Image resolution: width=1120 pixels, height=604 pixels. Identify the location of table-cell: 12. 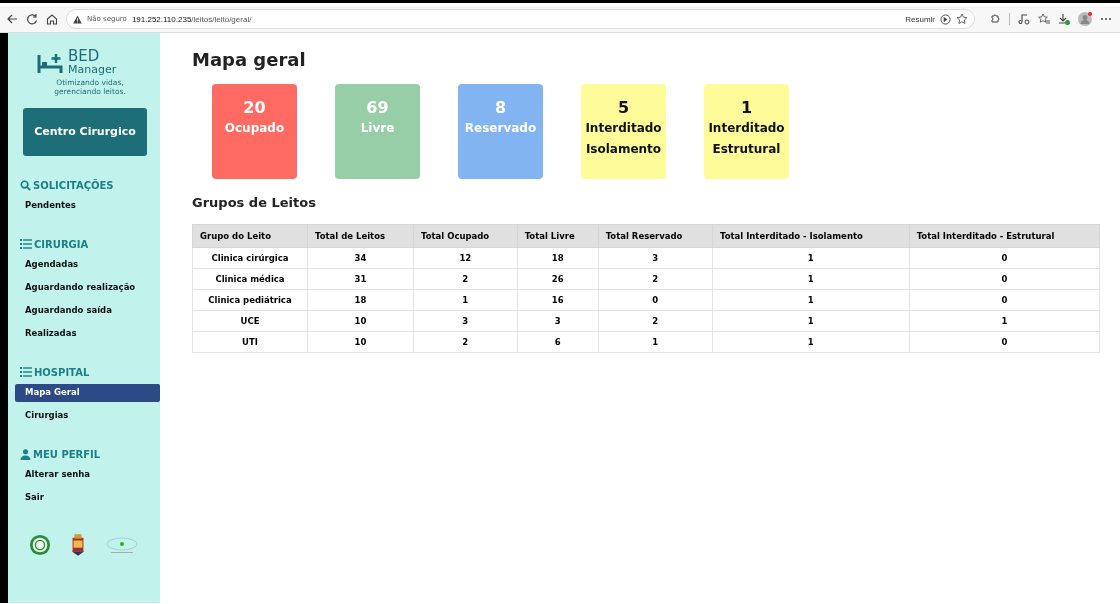
(465, 258).